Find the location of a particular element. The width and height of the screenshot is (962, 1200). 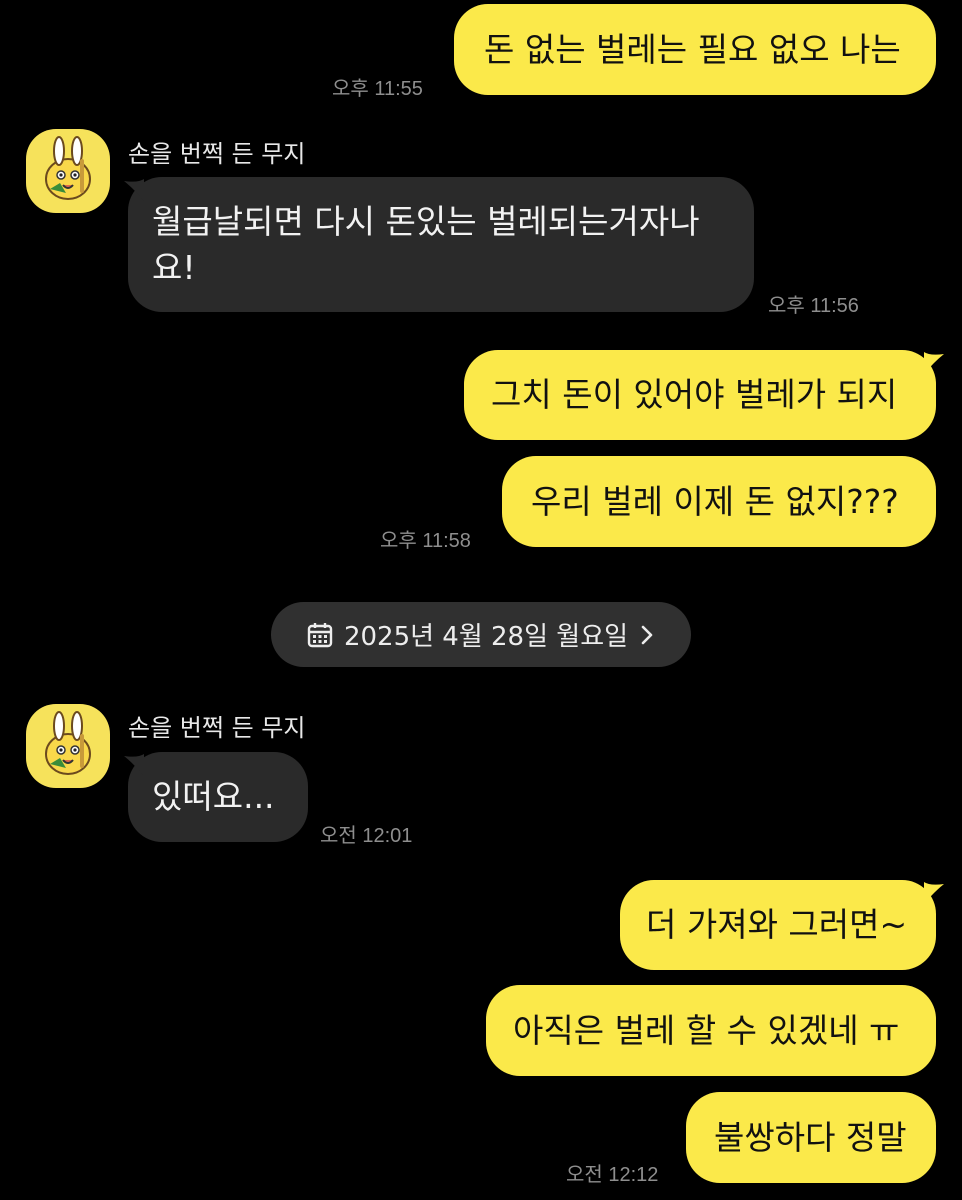

message-text: 그치 돈이 있어야 벌레가 되지 is located at coordinates (694, 394).